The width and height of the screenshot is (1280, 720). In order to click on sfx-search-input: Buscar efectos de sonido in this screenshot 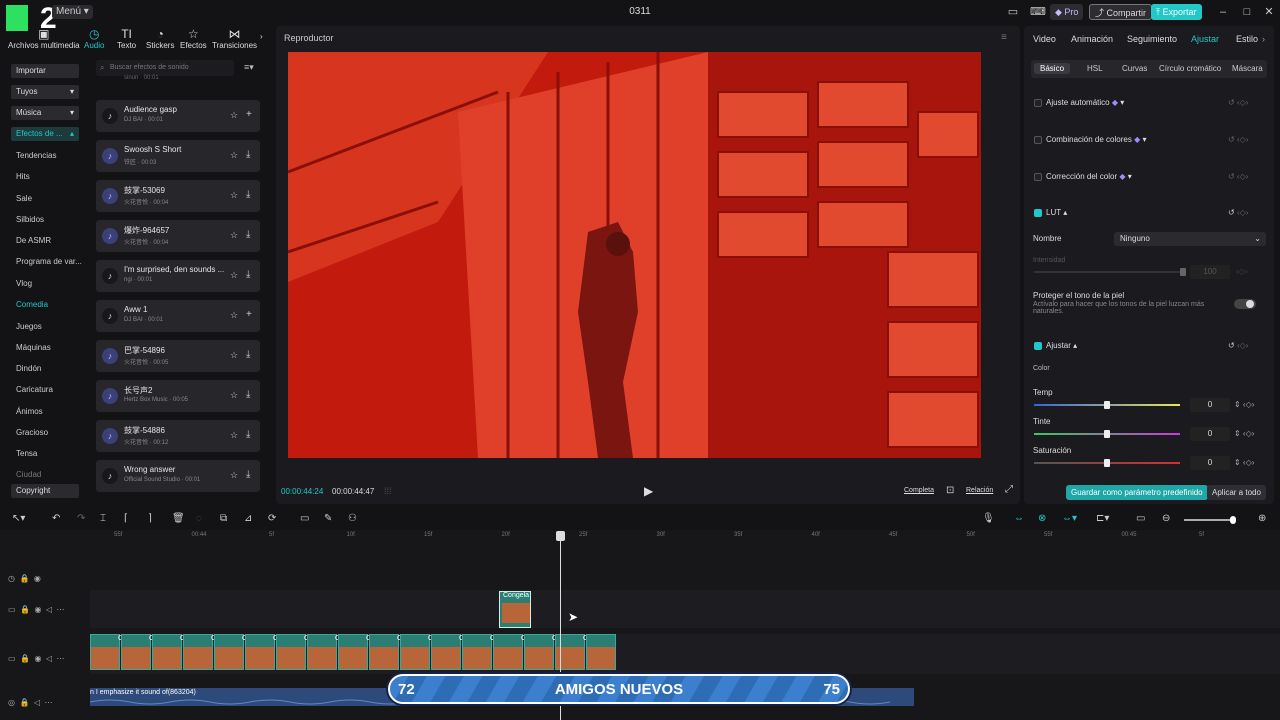, I will do `click(165, 68)`.